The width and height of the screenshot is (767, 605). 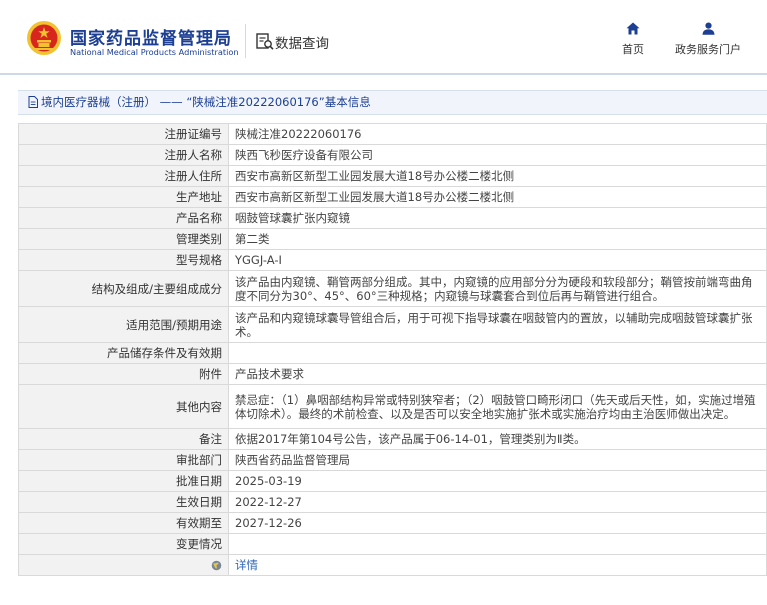 I want to click on field-label: 备注, so click(x=123, y=439).